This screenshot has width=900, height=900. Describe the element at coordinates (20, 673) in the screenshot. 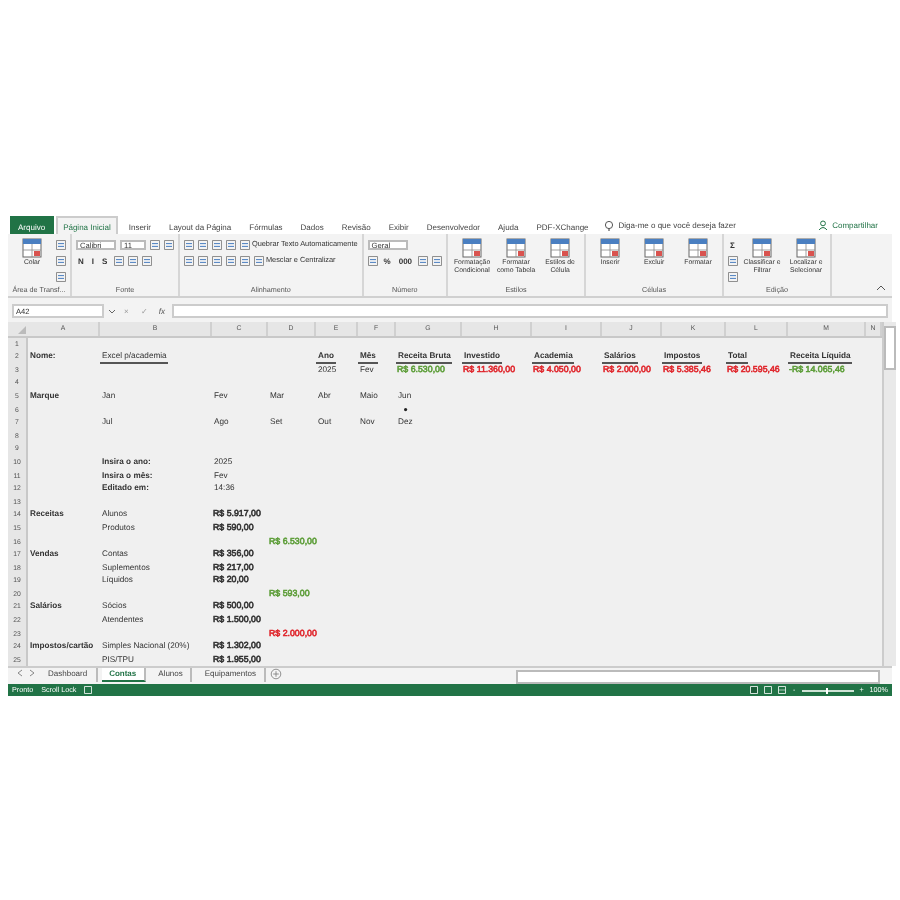

I see `previous-sheet-icon` at that location.